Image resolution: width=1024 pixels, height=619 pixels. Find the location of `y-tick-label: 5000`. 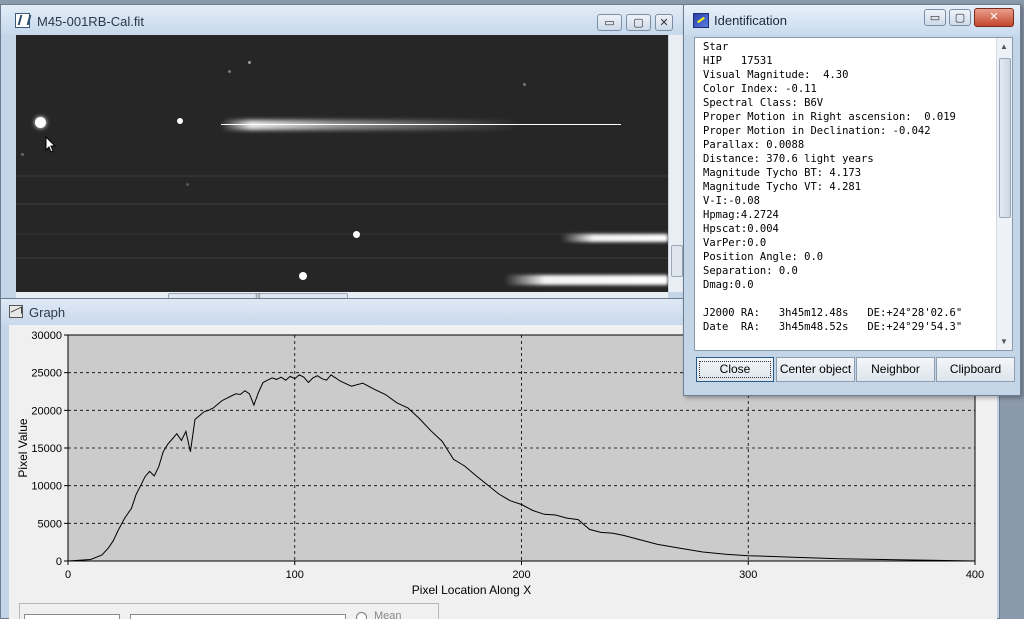

y-tick-label: 5000 is located at coordinates (50, 524).